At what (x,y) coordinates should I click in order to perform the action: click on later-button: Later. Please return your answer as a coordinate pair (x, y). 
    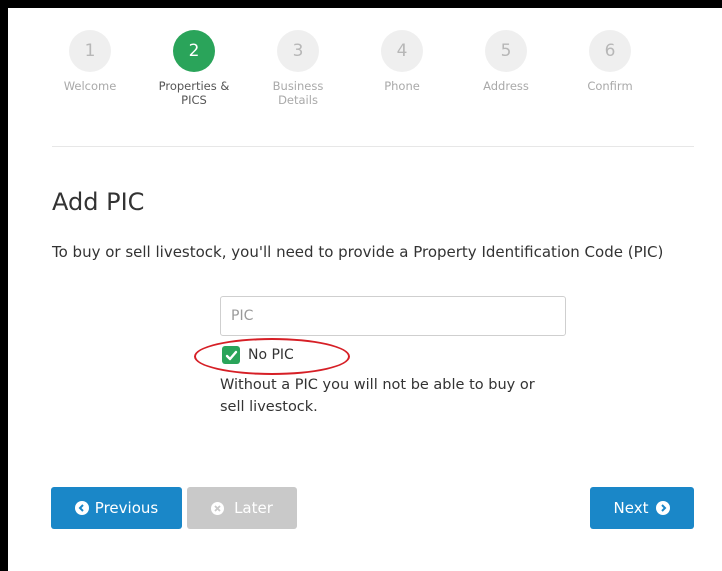
    Looking at the image, I should click on (242, 508).